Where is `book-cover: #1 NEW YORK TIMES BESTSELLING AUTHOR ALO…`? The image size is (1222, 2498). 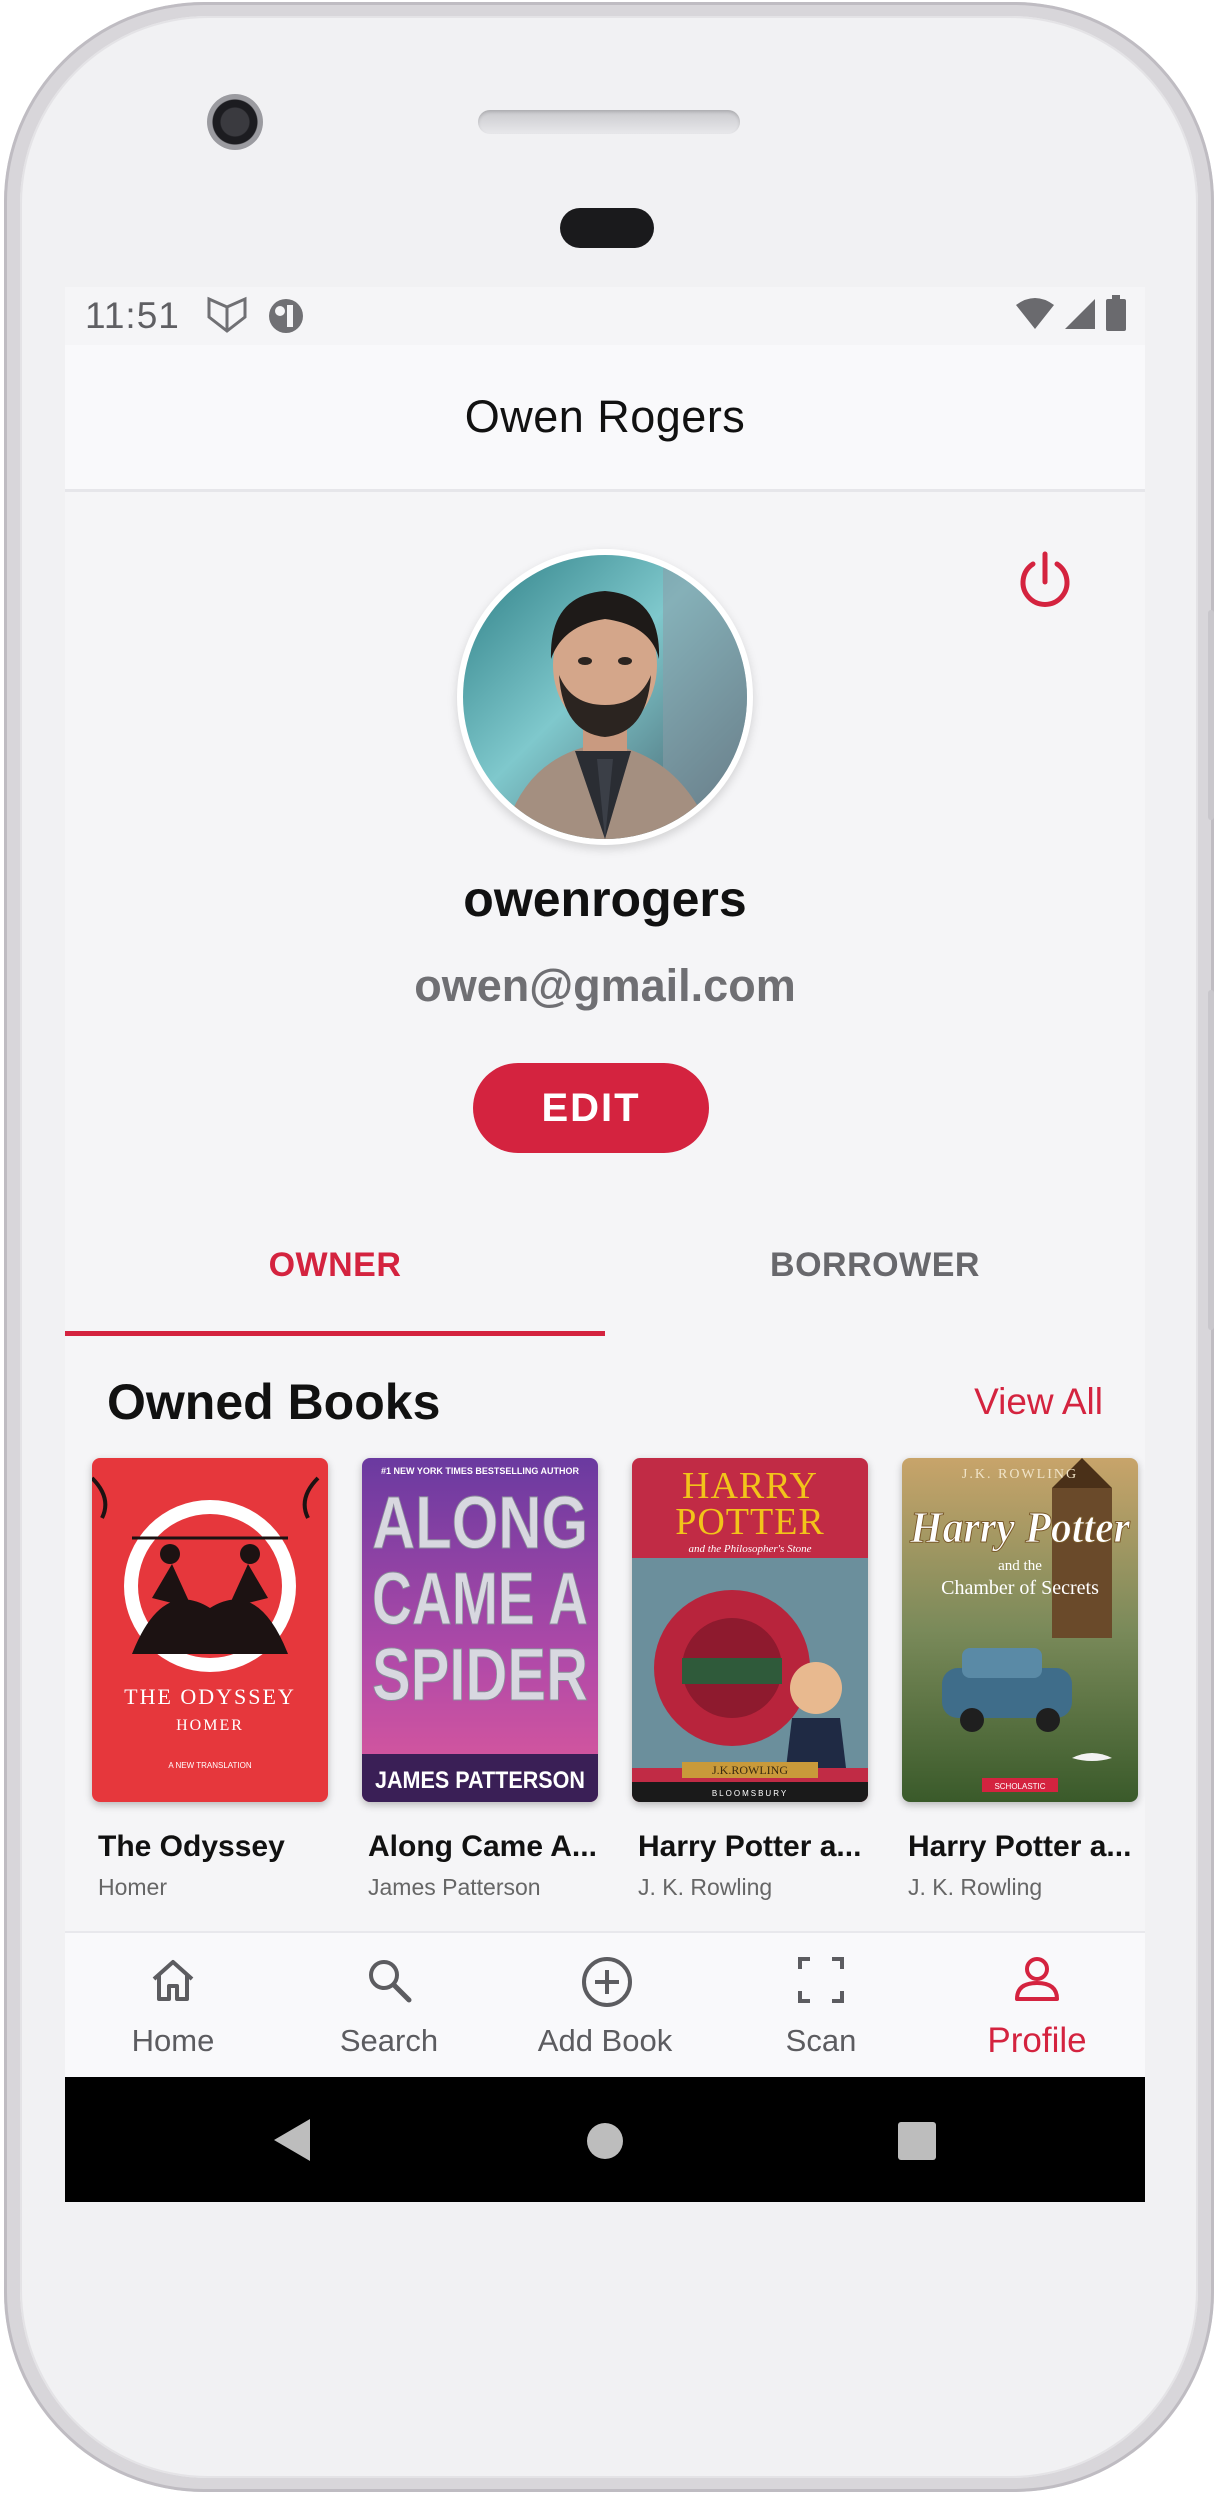
book-cover: #1 NEW YORK TIMES BESTSELLING AUTHOR ALO… is located at coordinates (480, 1630).